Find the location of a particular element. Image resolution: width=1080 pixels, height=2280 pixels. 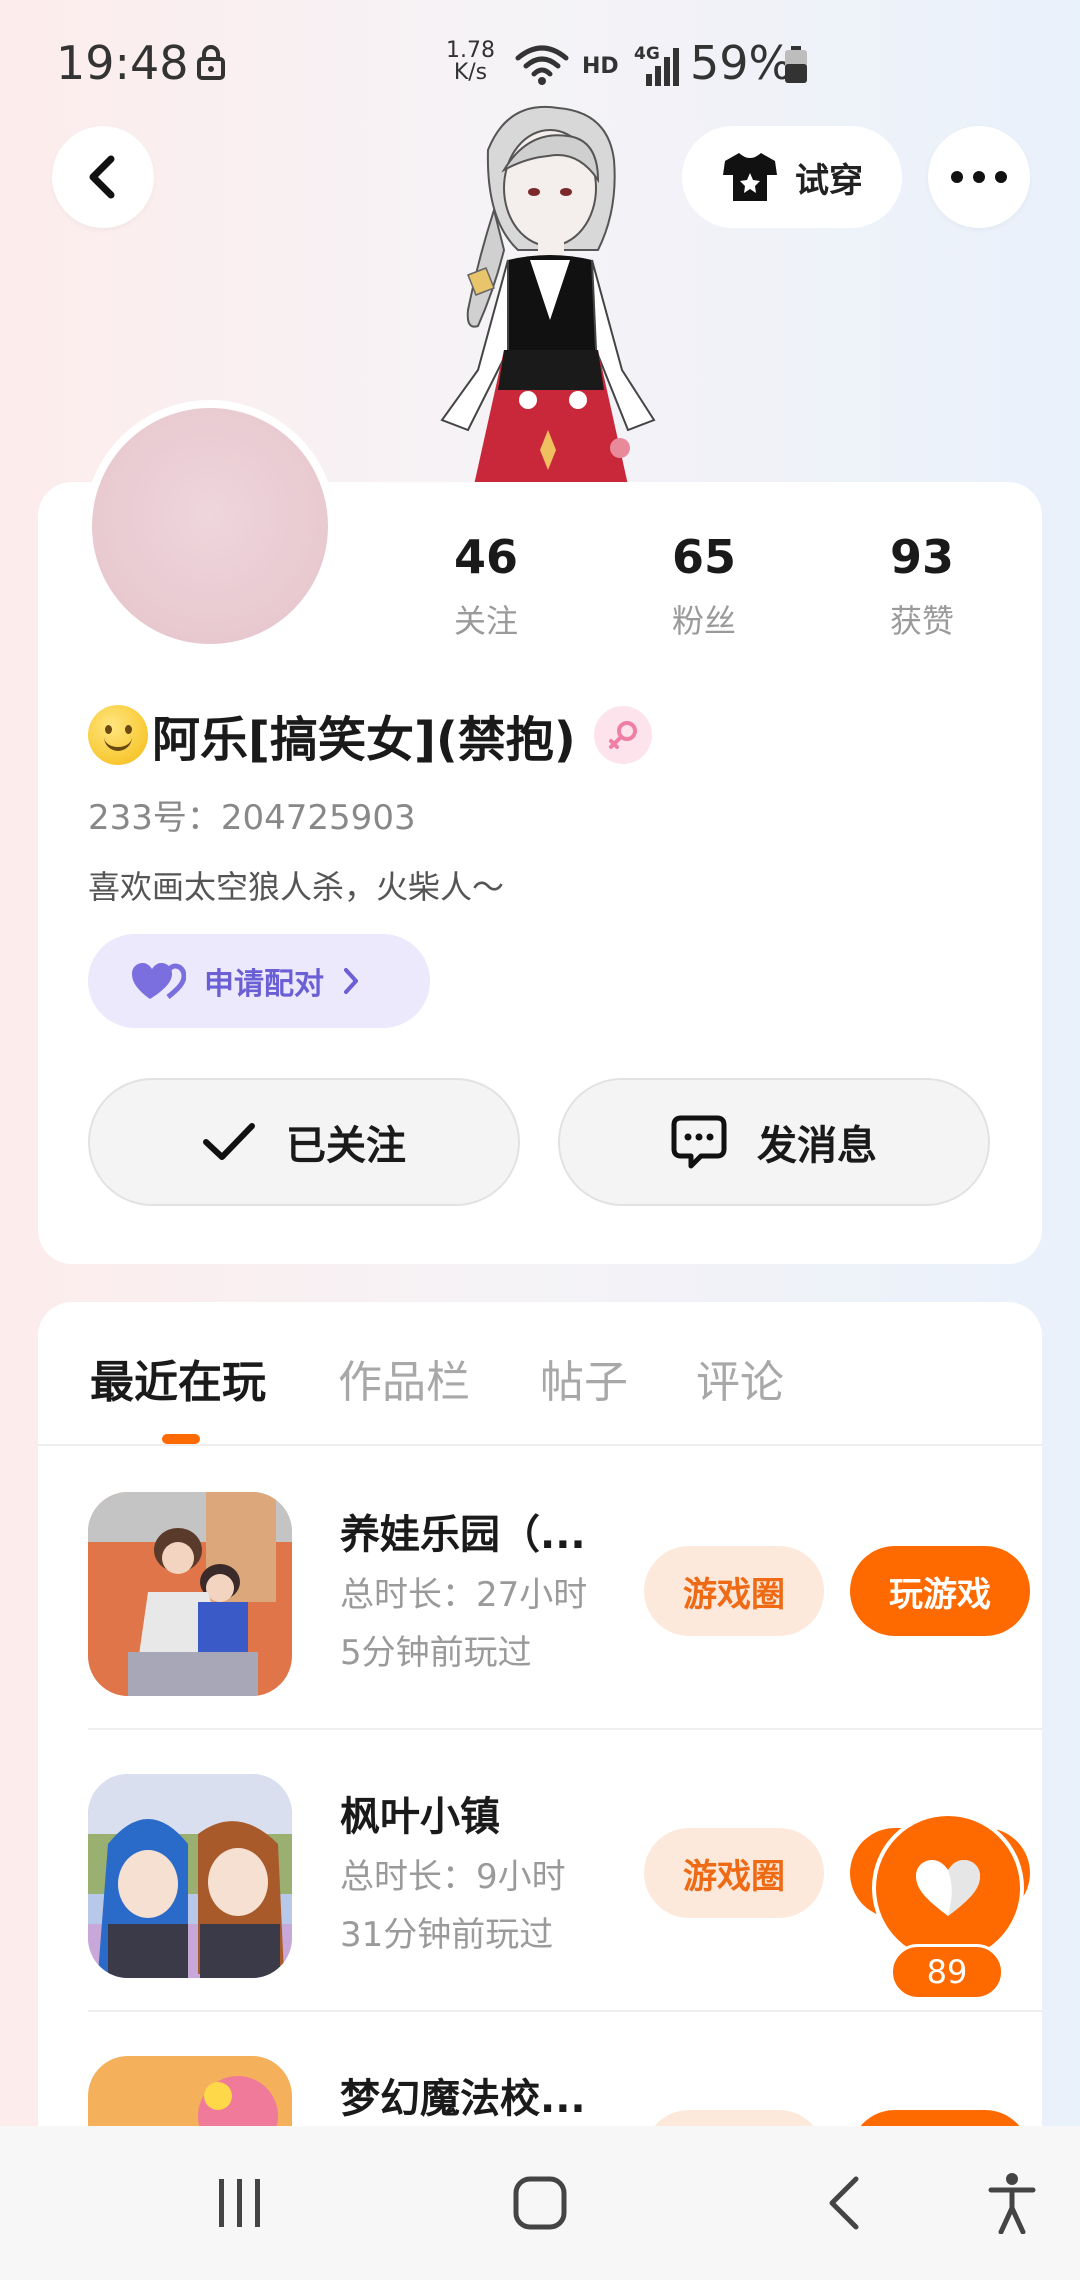

apply-pair-label: 申请配对 is located at coordinates (264, 984).